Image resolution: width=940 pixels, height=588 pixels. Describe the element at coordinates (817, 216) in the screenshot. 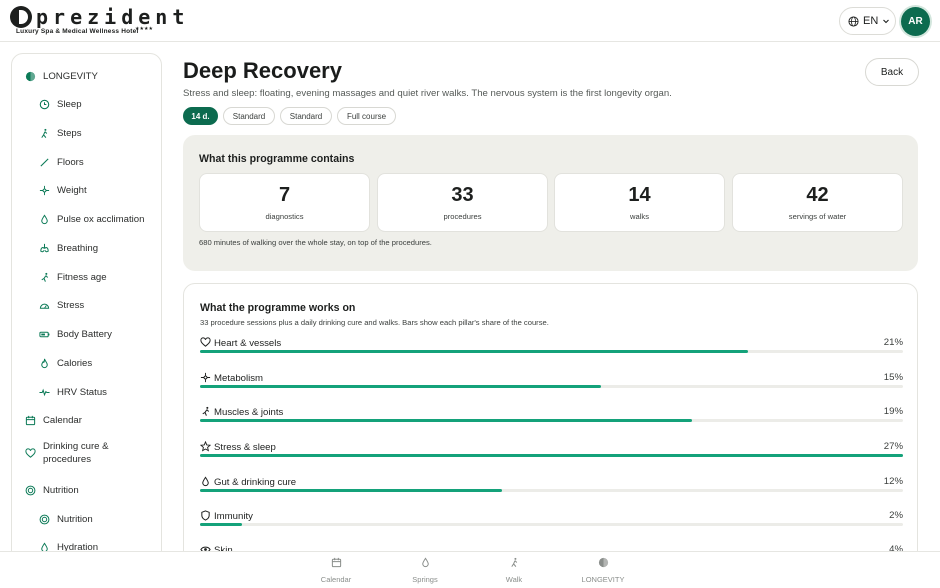

I see `stat-label: servings of water` at that location.